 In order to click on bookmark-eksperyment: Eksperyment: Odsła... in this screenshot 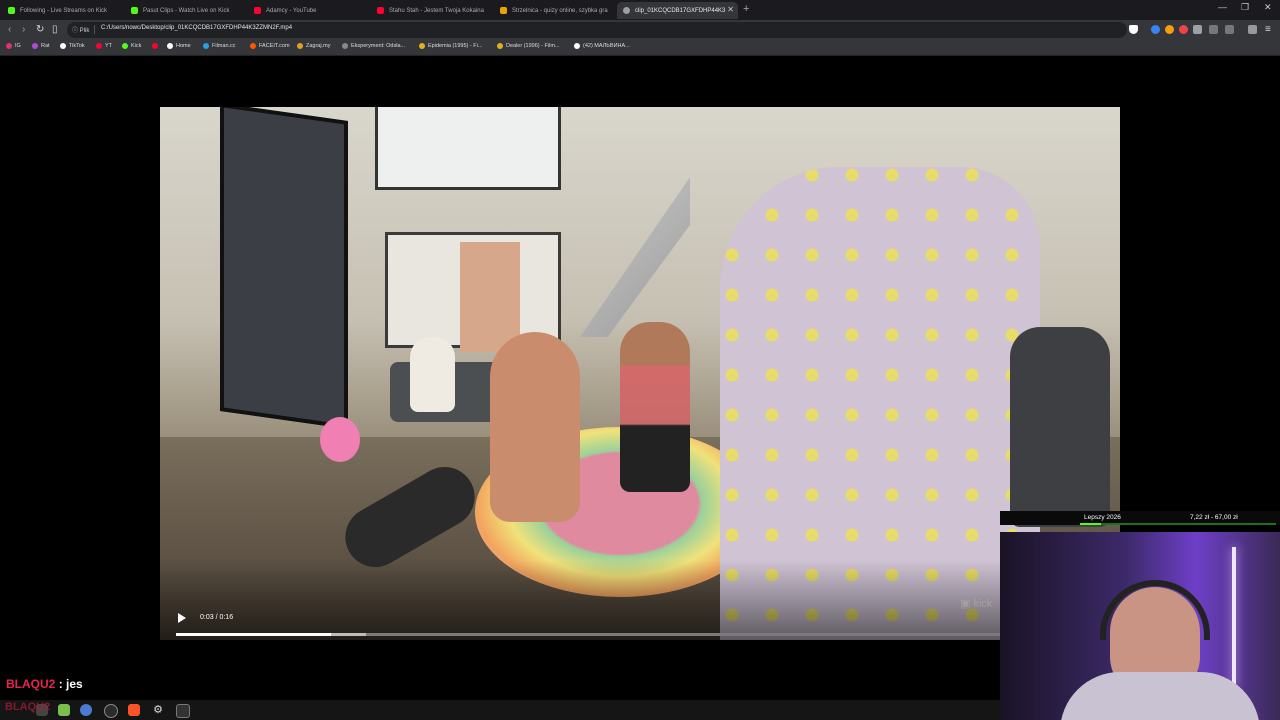, I will do `click(373, 46)`.